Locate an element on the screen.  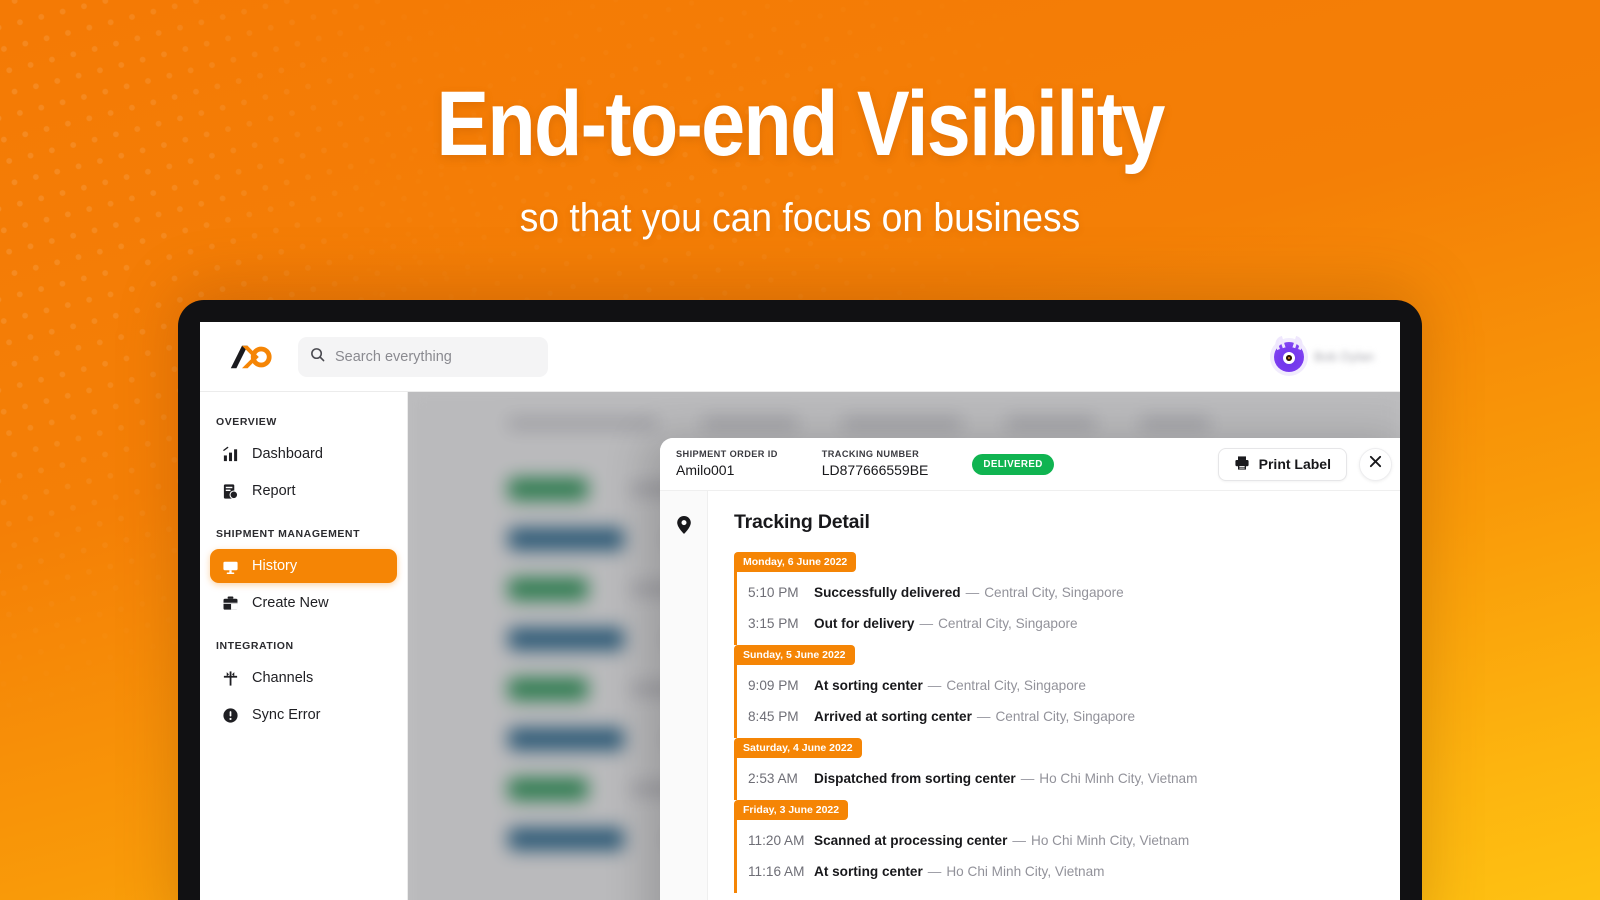
field-value: Amilo001 is located at coordinates (705, 470).